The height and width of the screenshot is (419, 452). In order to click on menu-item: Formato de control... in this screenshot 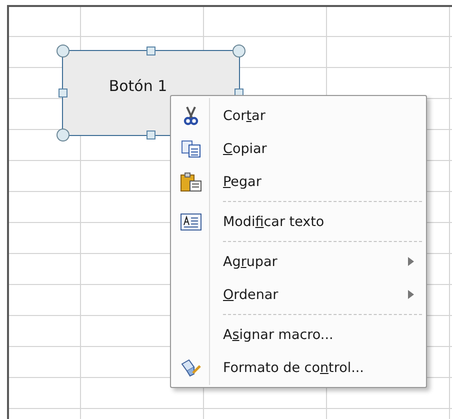, I will do `click(298, 367)`.